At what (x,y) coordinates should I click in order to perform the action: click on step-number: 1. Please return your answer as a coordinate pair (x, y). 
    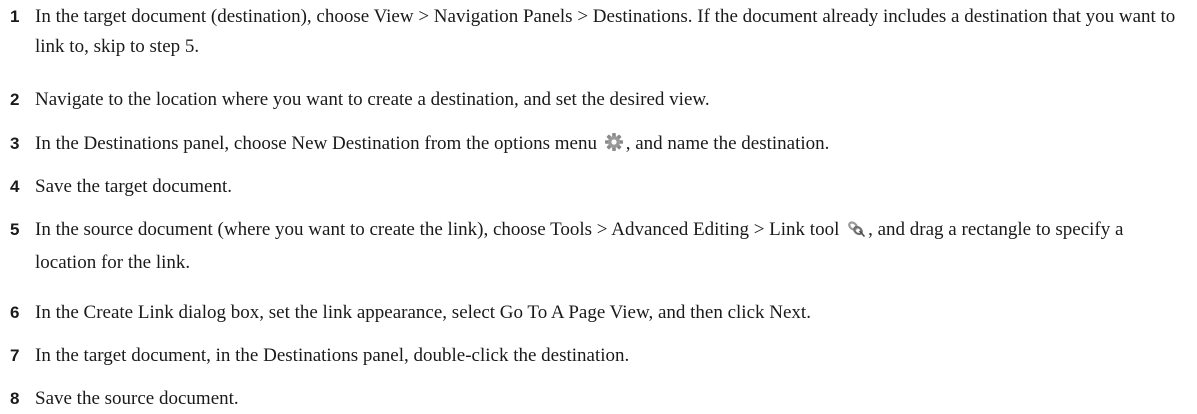
    Looking at the image, I should click on (15, 16).